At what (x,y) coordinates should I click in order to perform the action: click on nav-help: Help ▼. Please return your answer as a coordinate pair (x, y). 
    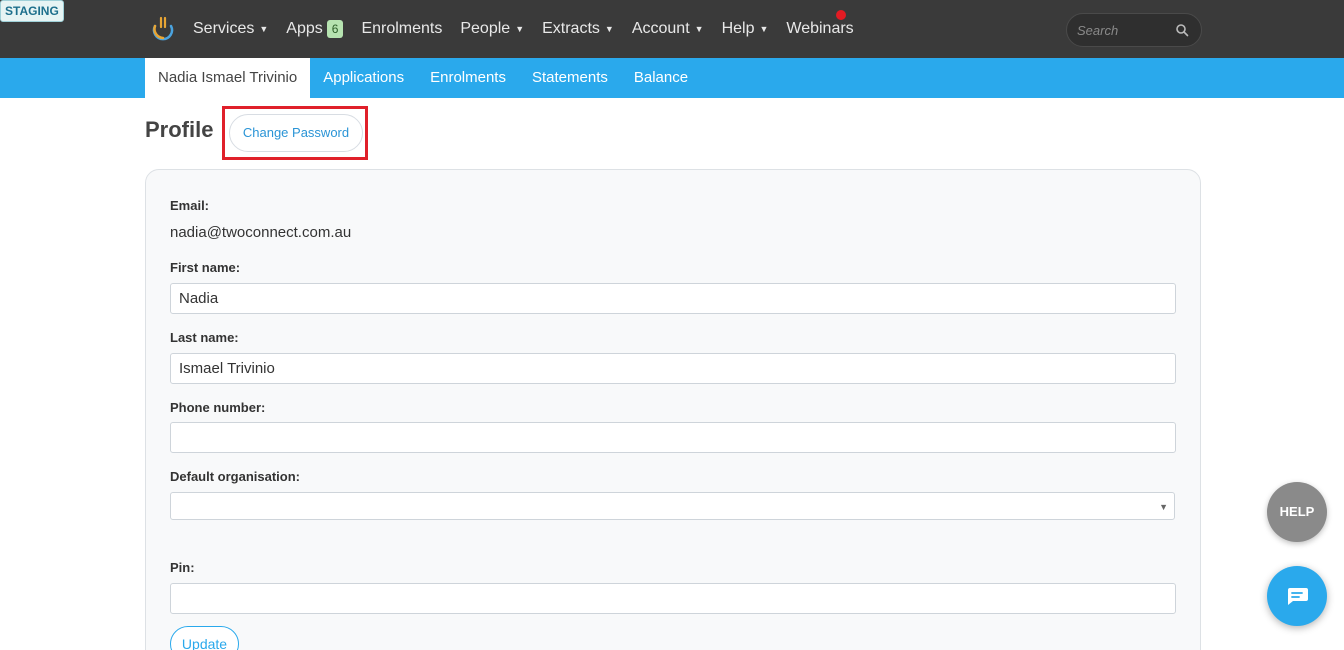
    Looking at the image, I should click on (745, 29).